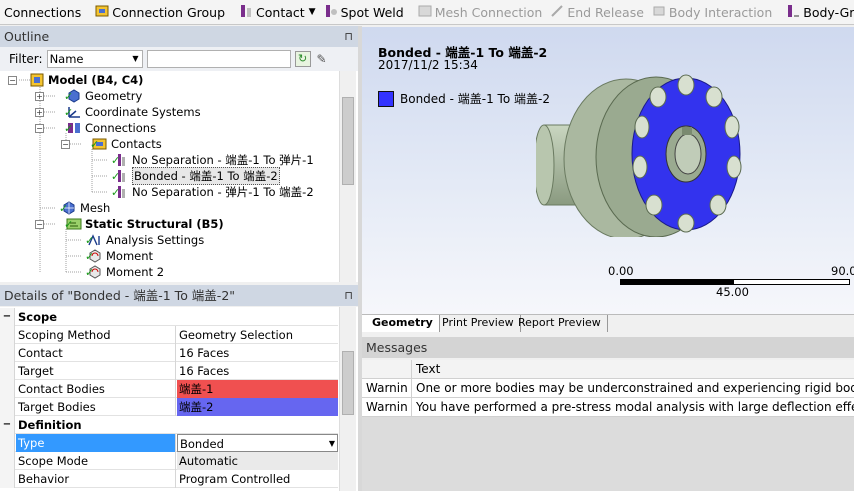  What do you see at coordinates (73, 112) in the screenshot?
I see `coordinate-systems-icon: ✓` at bounding box center [73, 112].